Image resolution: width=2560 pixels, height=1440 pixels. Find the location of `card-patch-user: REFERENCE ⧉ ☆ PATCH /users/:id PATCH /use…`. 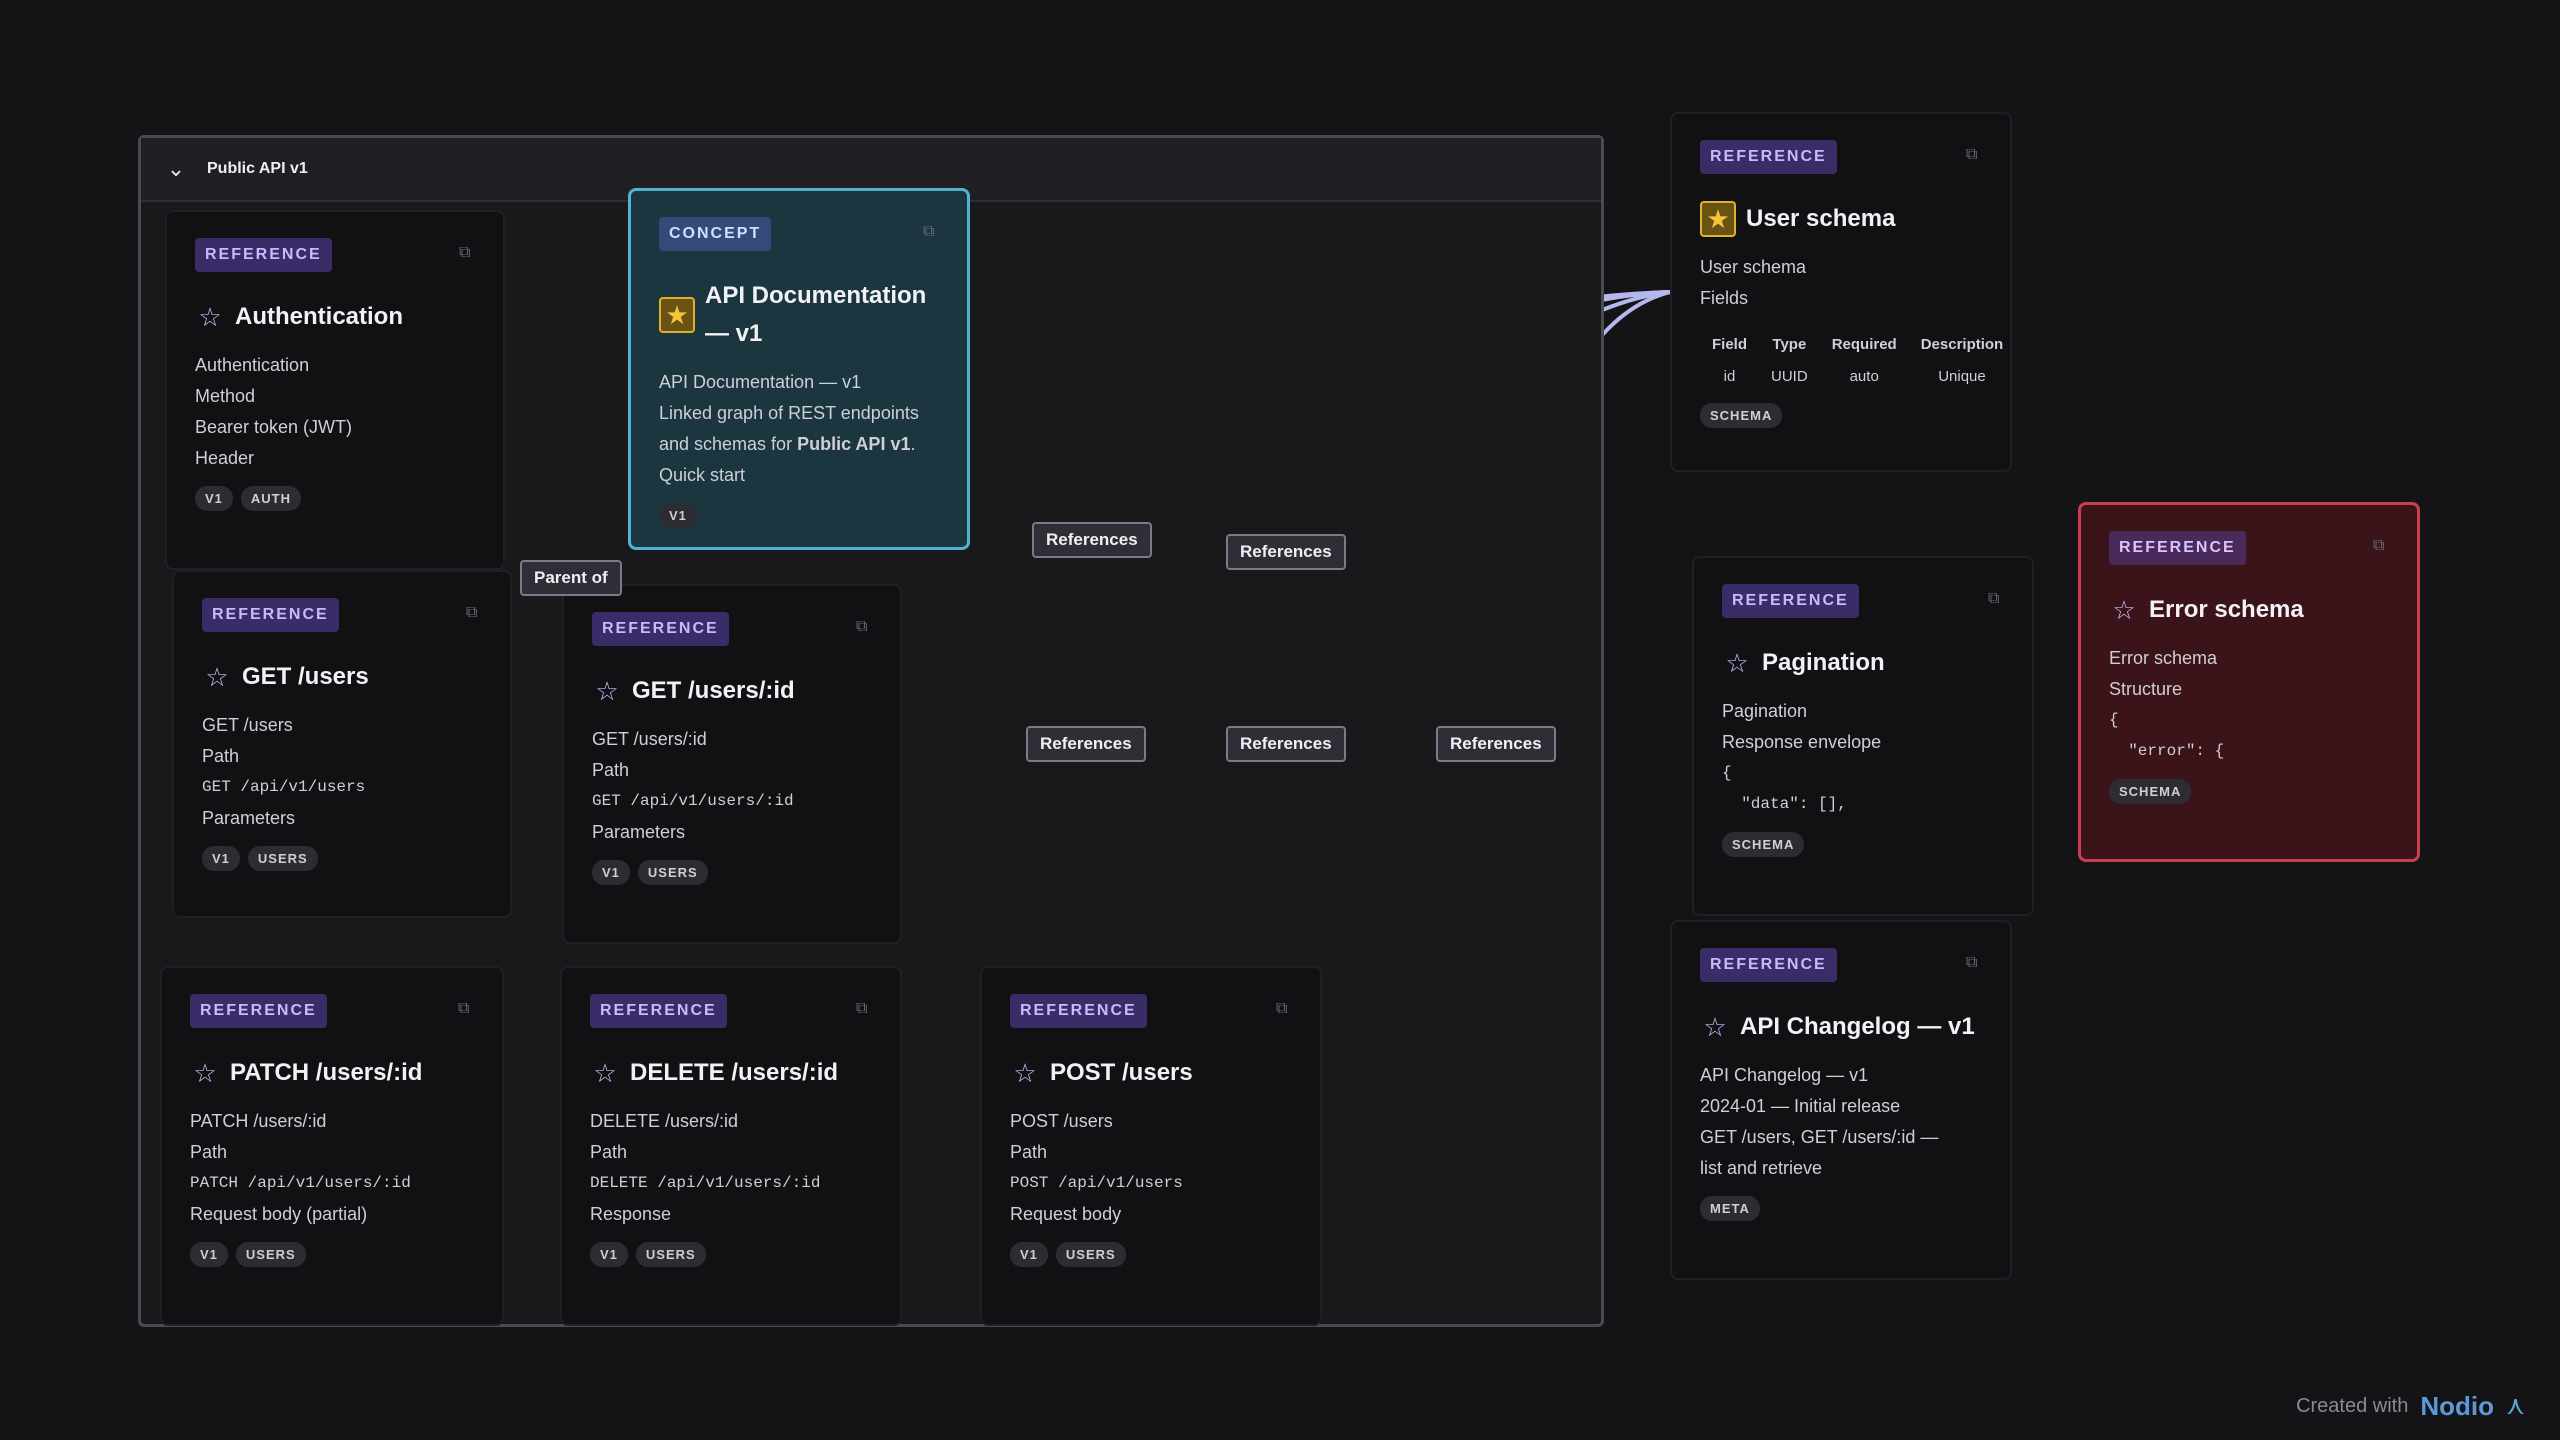

card-patch-user: REFERENCE ⧉ ☆ PATCH /users/:id PATCH /use… is located at coordinates (332, 1146).